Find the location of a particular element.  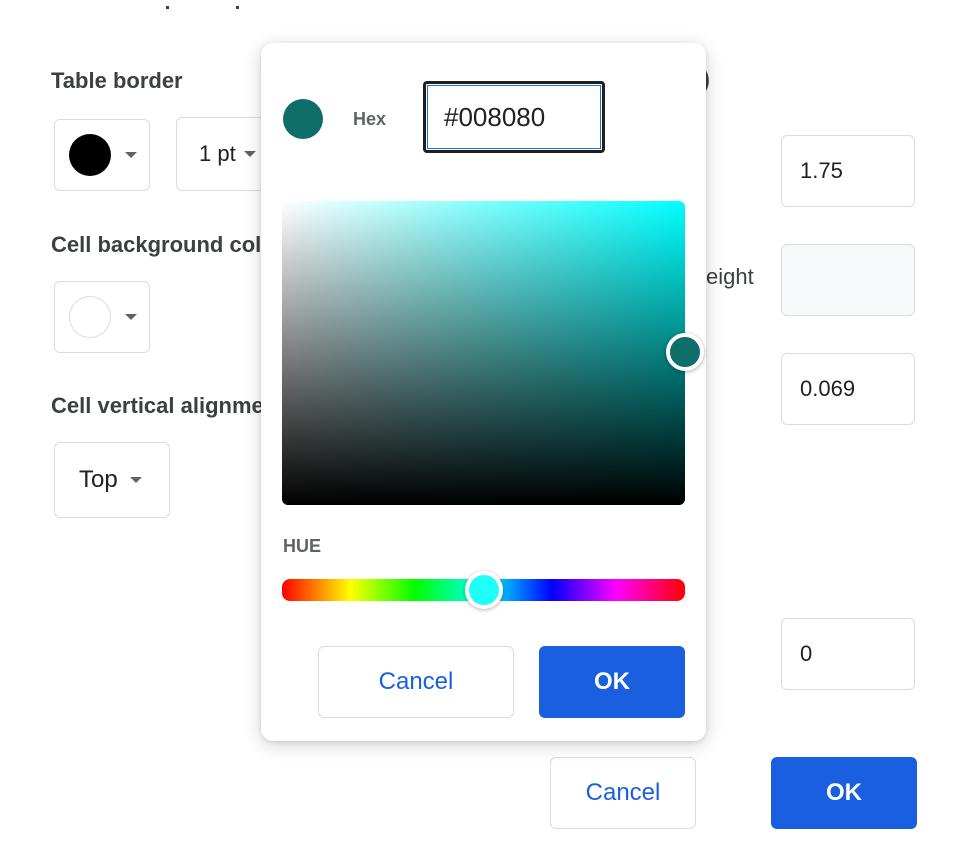

cell-background-color-dropdown is located at coordinates (102, 317).